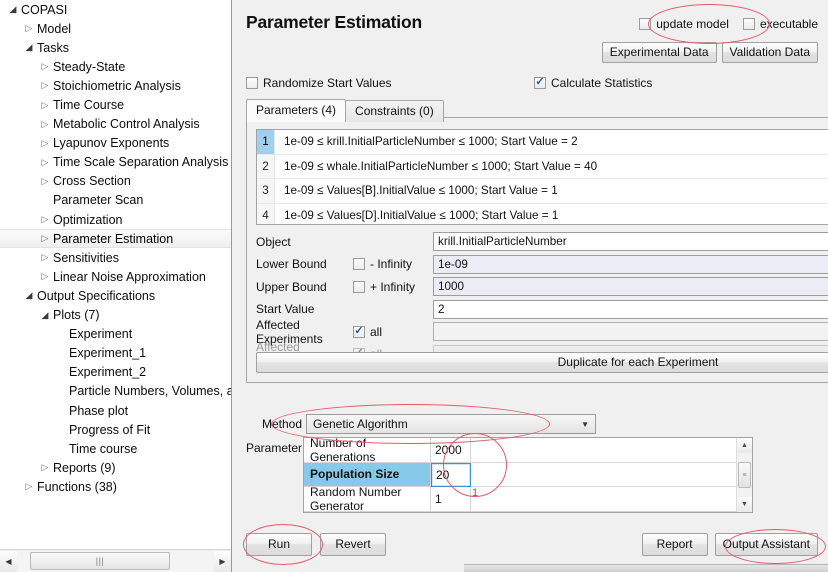  I want to click on tree-item-particle-numbers-volumes-and: Particle Numbers, Volumes, and, so click(115, 391).